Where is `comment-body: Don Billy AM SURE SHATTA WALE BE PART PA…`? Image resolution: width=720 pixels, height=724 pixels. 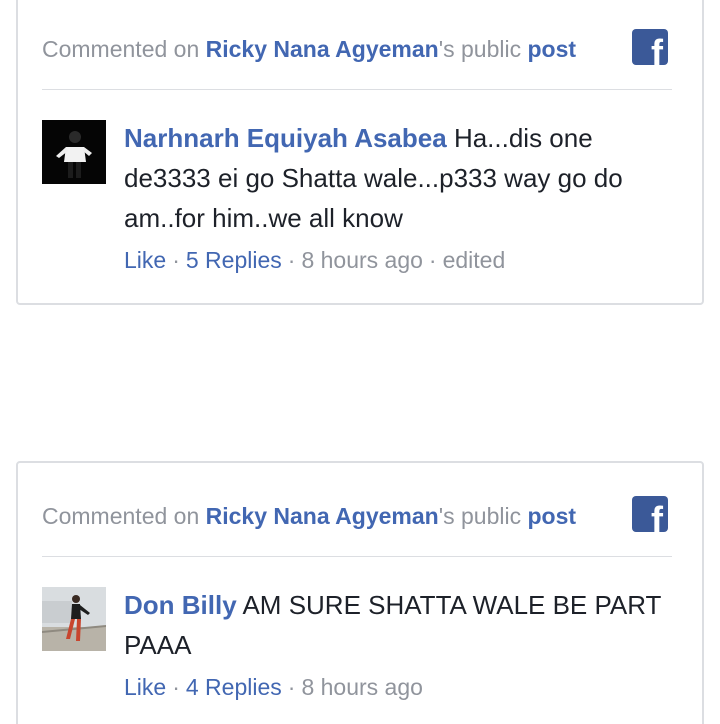 comment-body: Don Billy AM SURE SHATTA WALE BE PART PA… is located at coordinates (398, 646).